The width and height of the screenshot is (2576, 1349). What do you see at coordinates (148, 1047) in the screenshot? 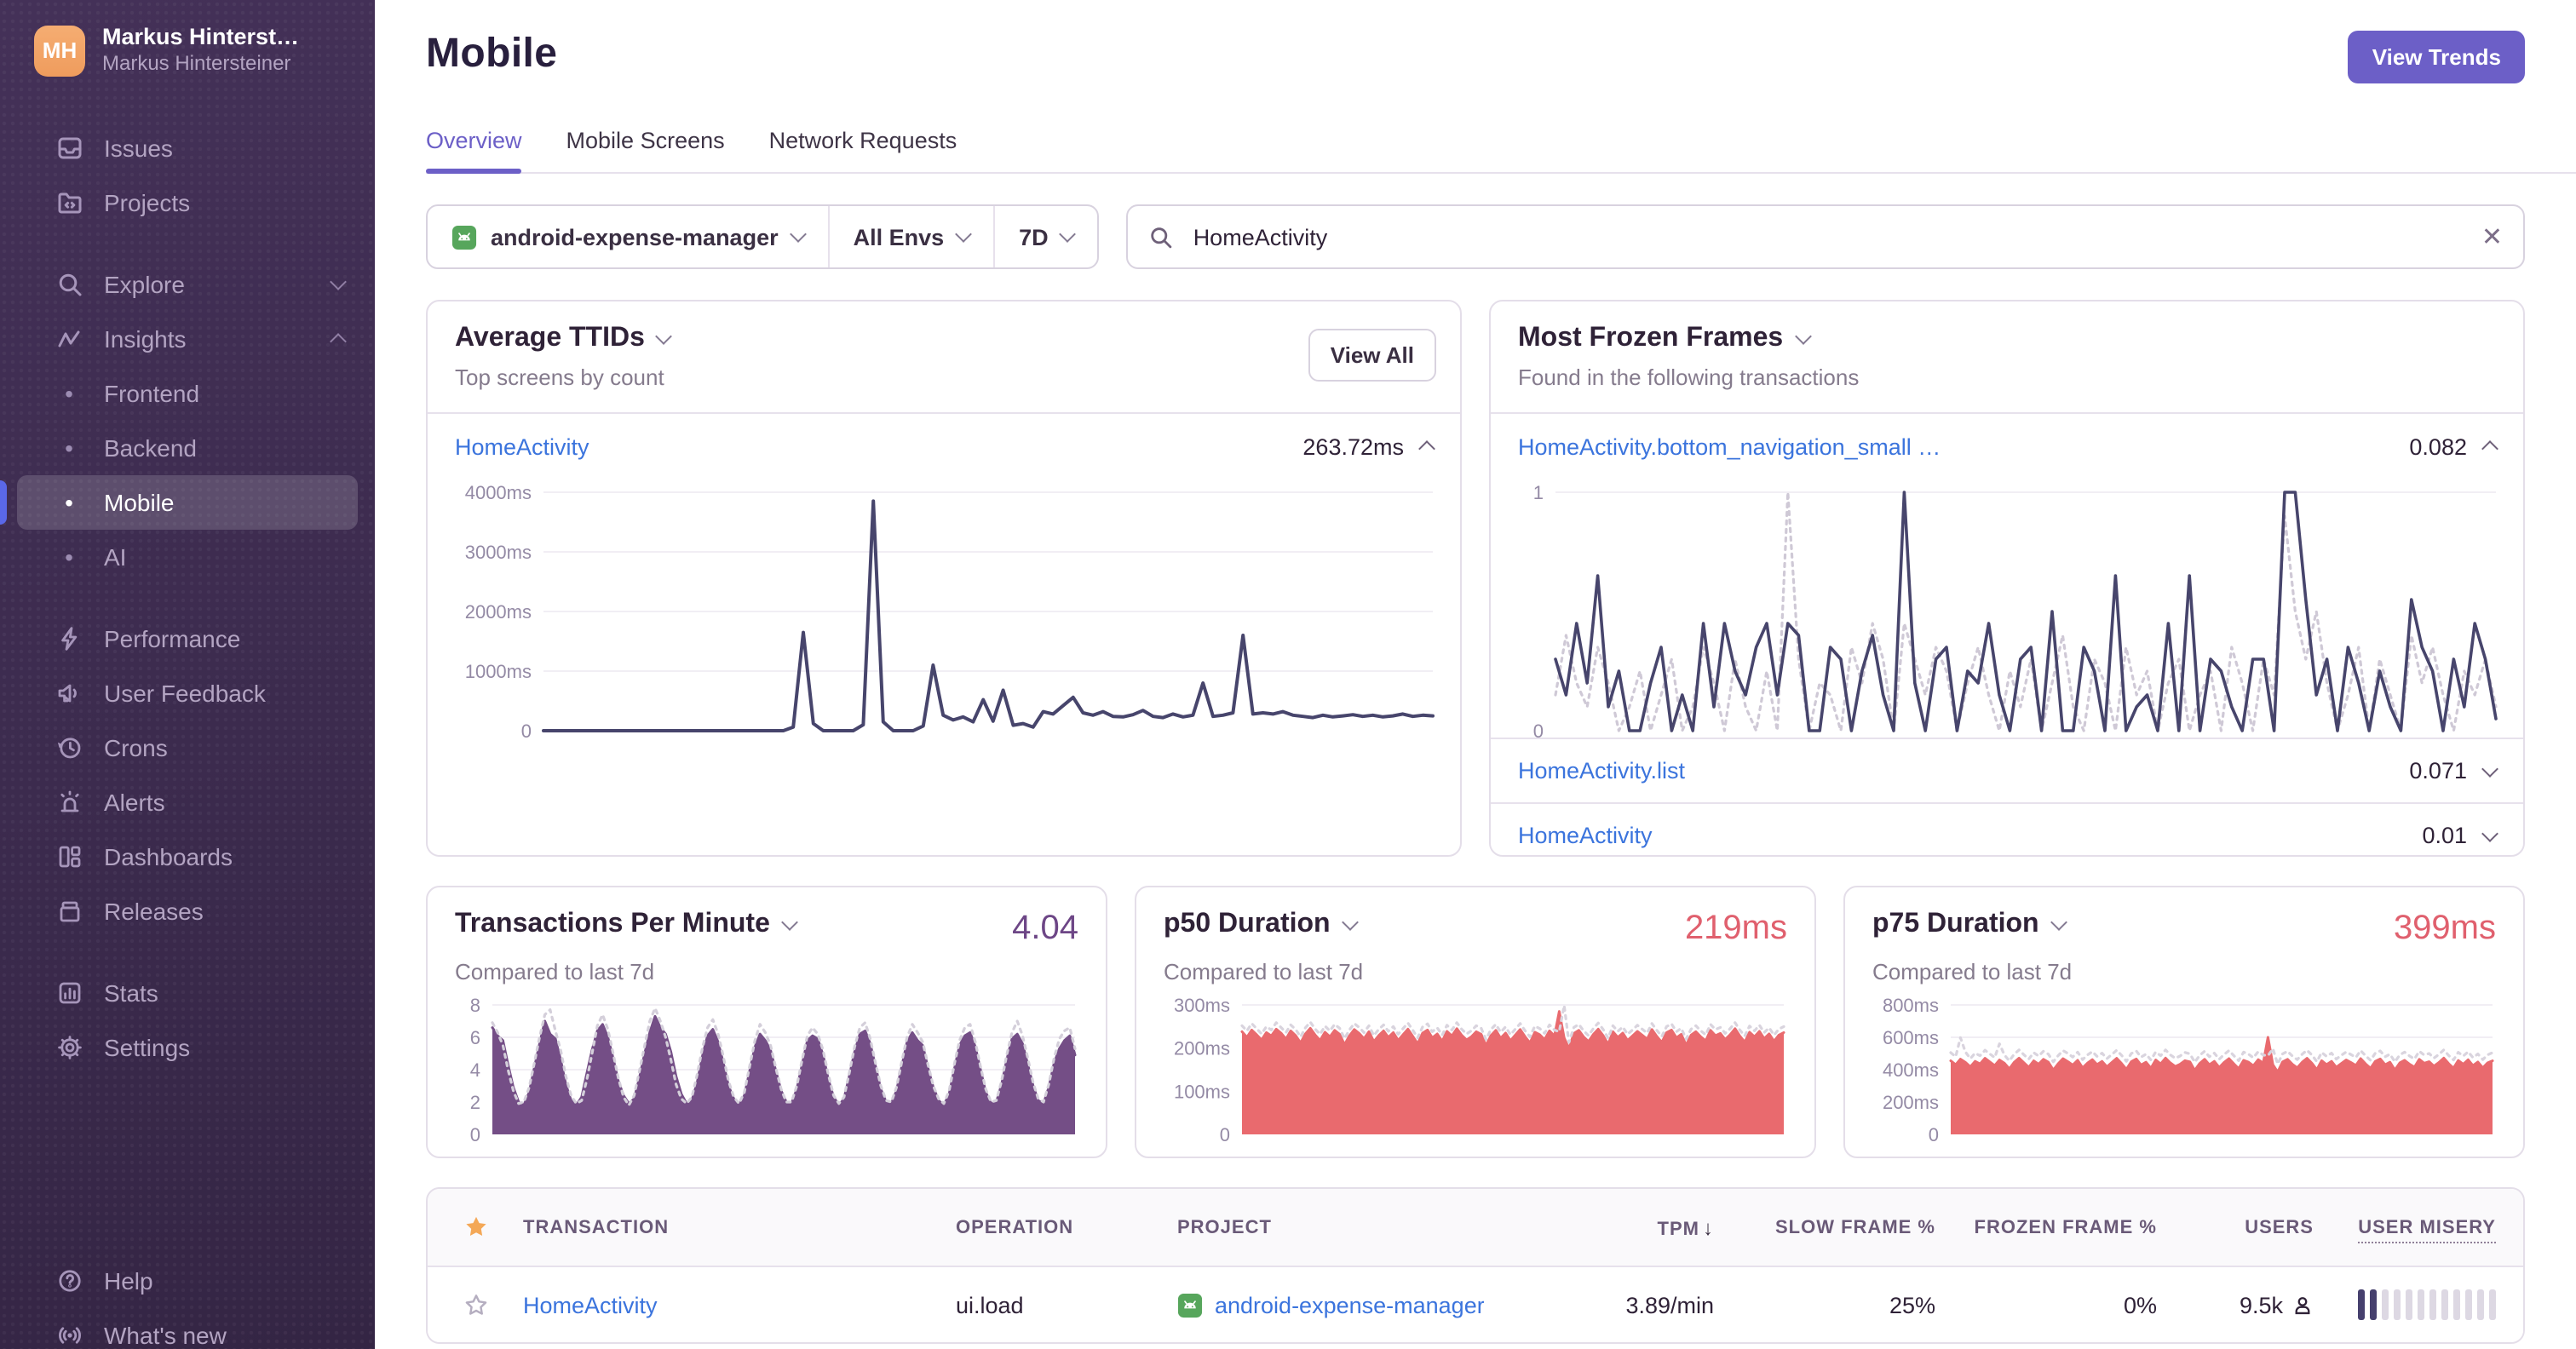
I see `sidebar-item-label: Settings` at bounding box center [148, 1047].